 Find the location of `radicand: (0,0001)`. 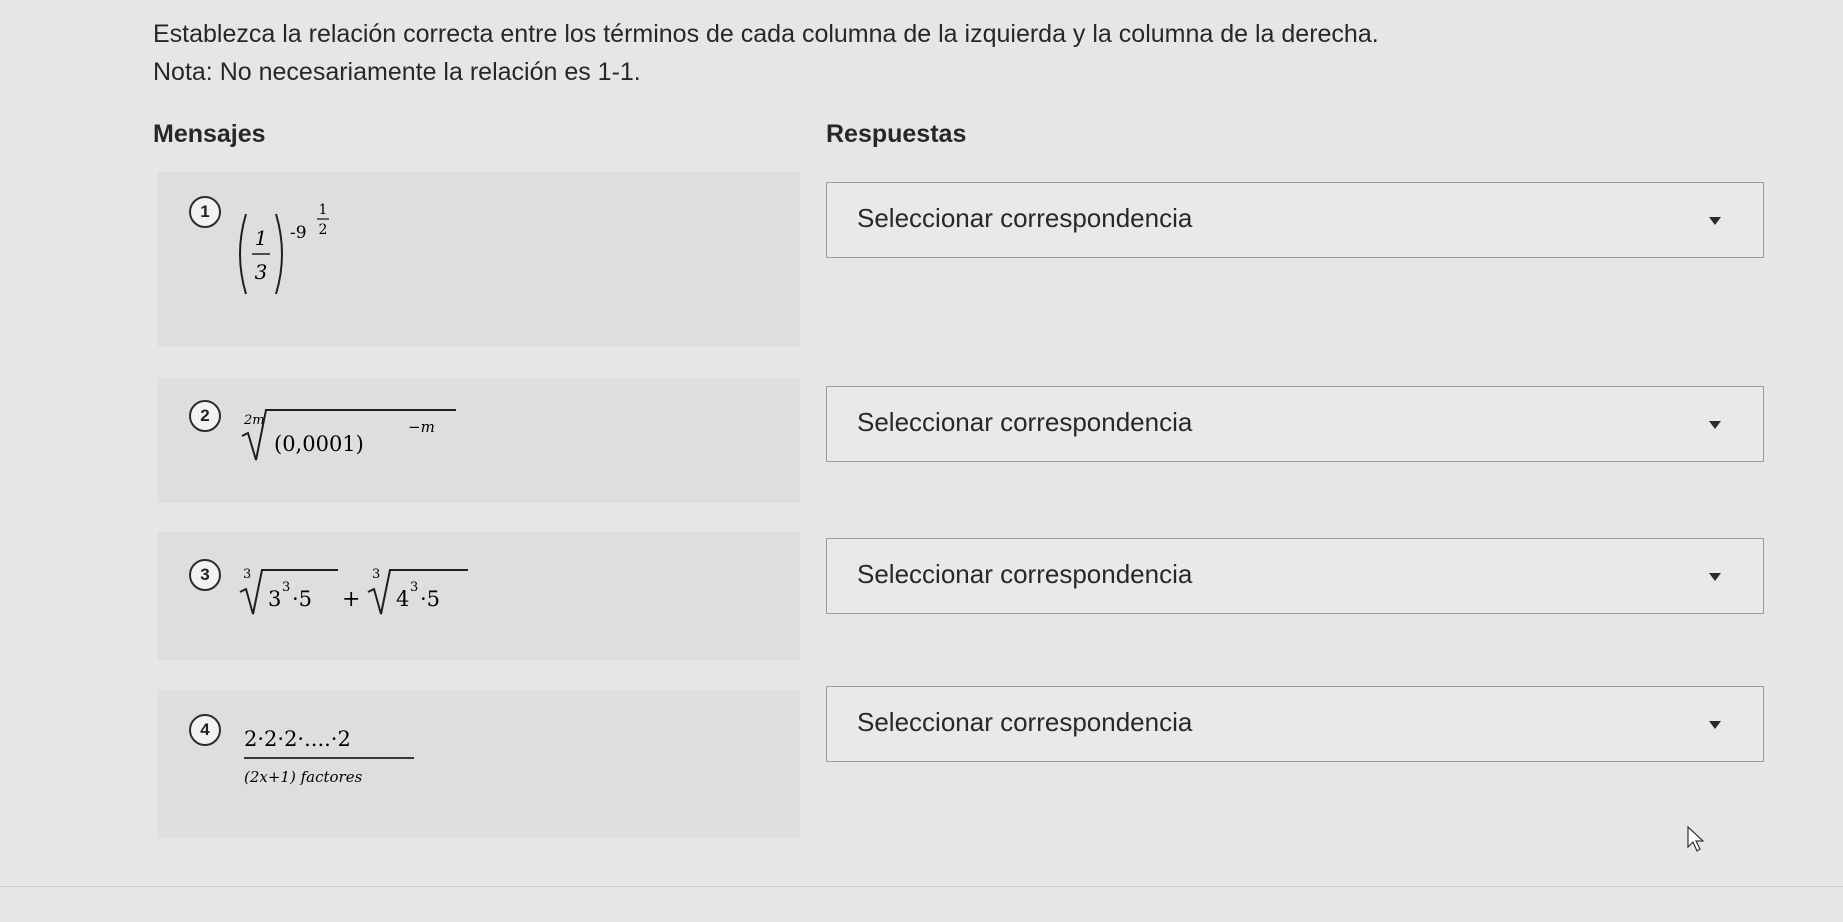

radicand: (0,0001) is located at coordinates (319, 444).